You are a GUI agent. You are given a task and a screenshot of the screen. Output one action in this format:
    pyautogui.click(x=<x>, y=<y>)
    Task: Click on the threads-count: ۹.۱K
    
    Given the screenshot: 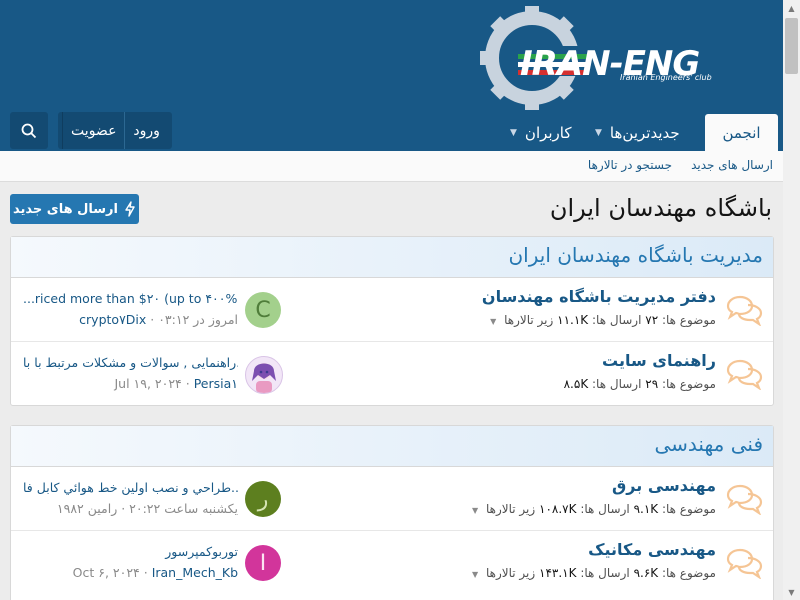 What is the action you would take?
    pyautogui.click(x=646, y=509)
    